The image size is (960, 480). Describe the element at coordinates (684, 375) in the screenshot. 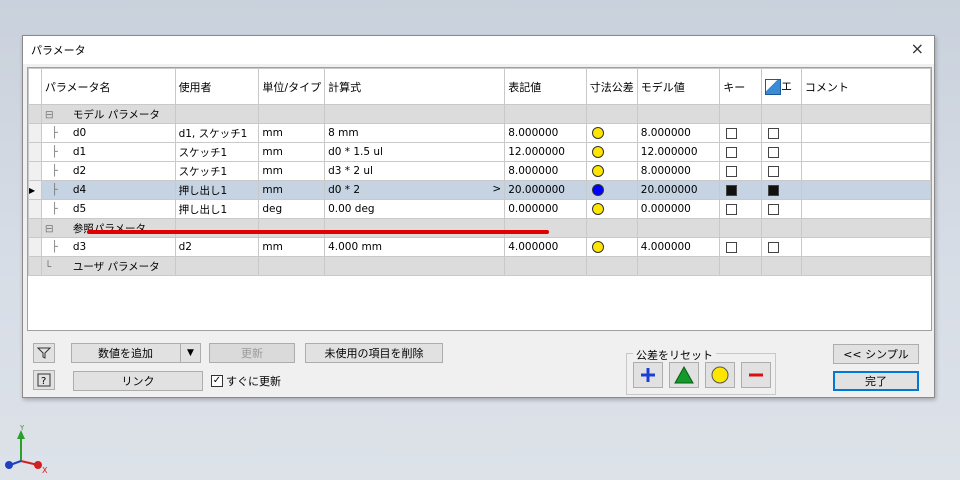

I see `nominal-tolerance-button` at that location.